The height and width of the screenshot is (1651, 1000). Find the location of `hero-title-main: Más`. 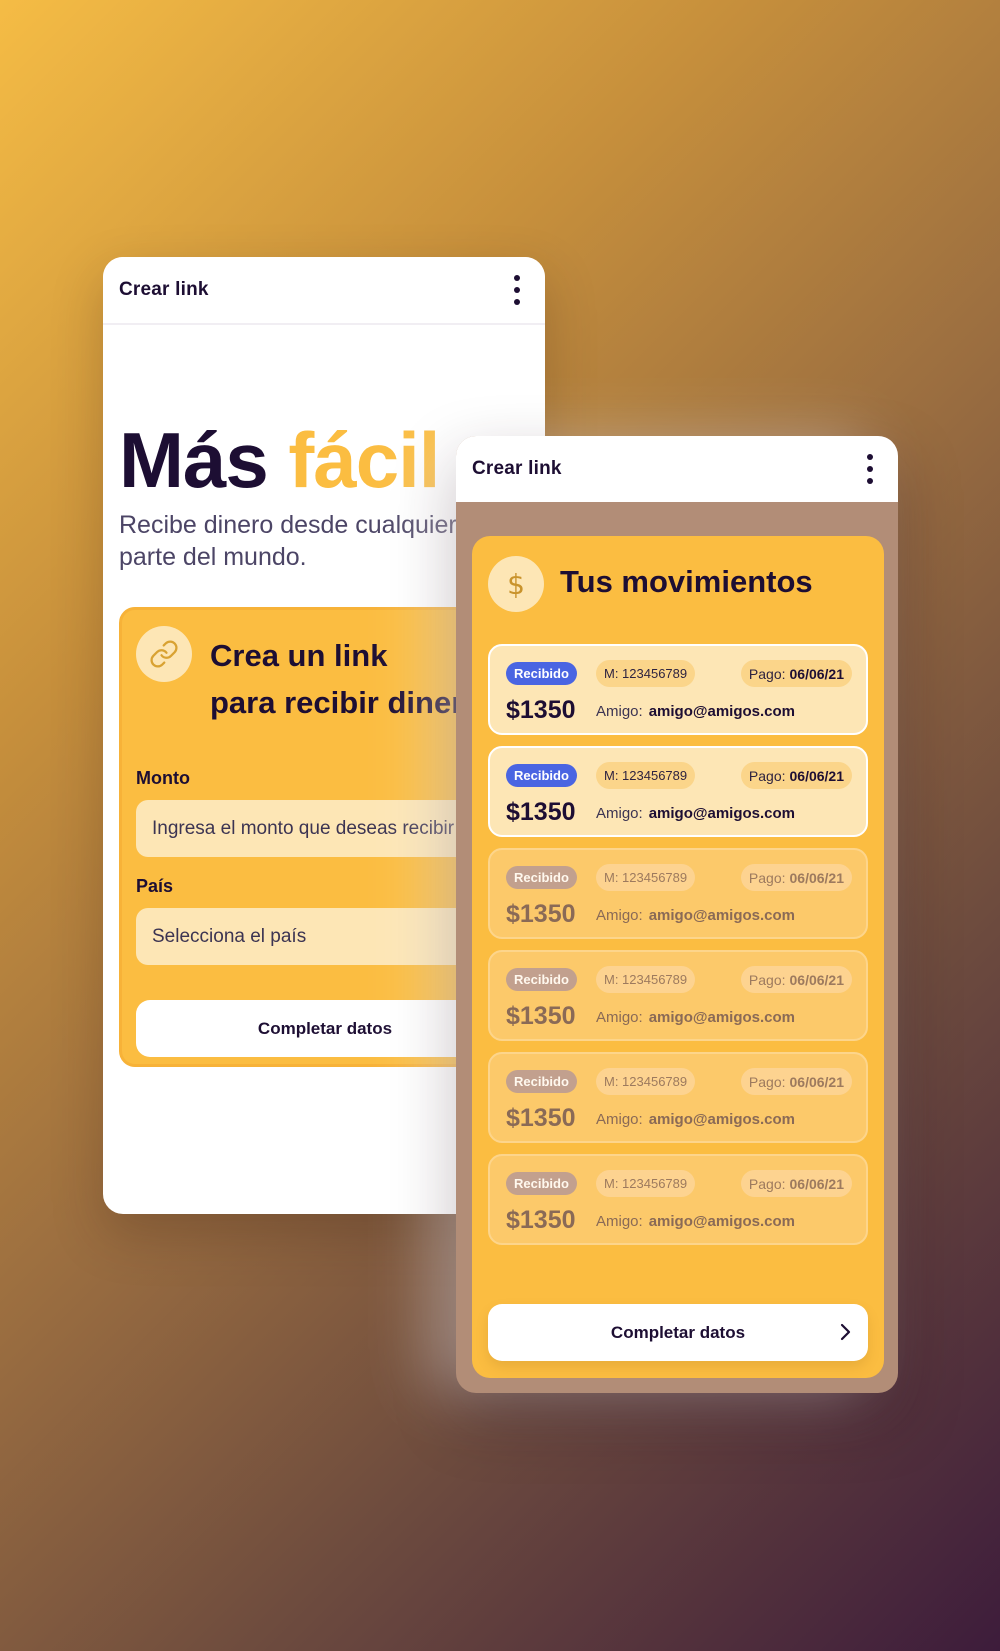

hero-title-main: Más is located at coordinates (204, 460).